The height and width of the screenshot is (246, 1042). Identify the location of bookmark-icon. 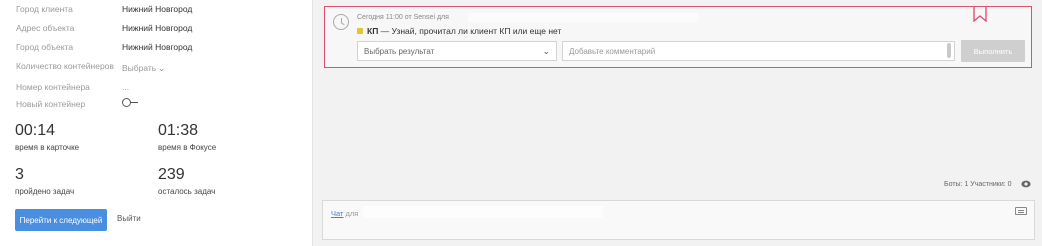
(980, 14).